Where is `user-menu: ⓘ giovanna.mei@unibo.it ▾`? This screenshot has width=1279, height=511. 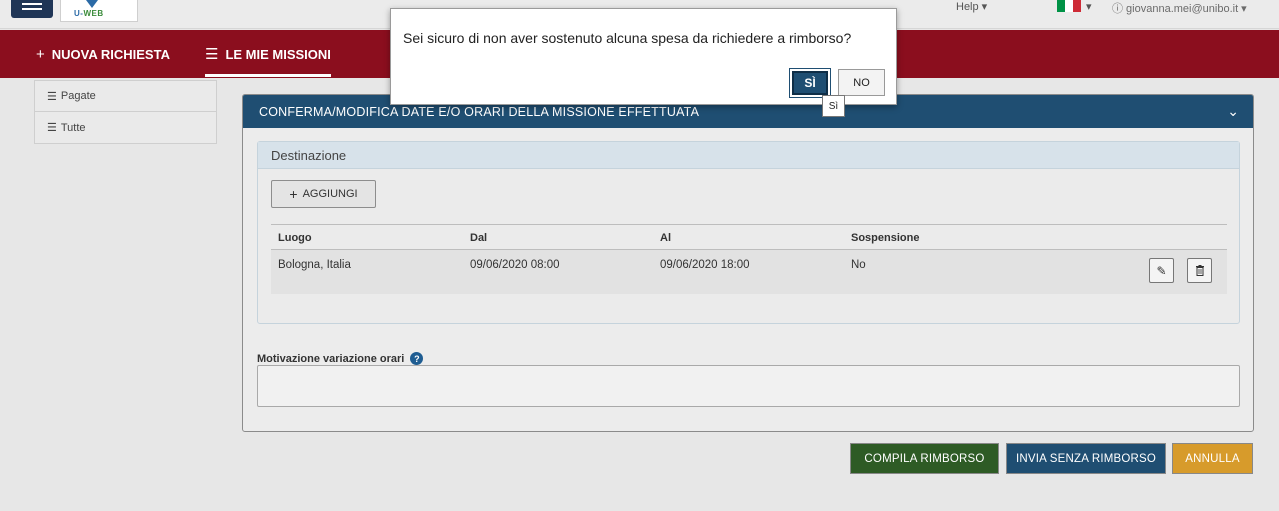 user-menu: ⓘ giovanna.mei@unibo.it ▾ is located at coordinates (1179, 8).